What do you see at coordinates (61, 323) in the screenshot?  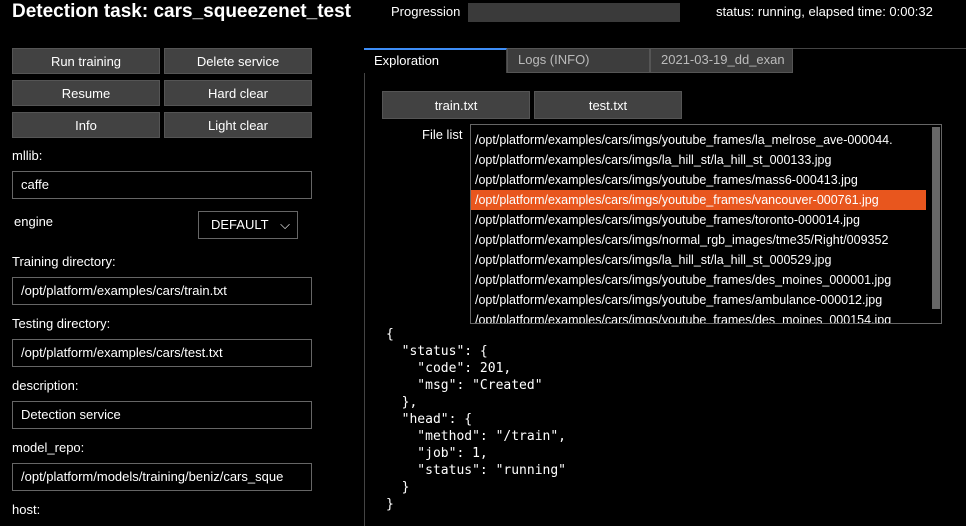 I see `testing-directory-label: Testing directory:` at bounding box center [61, 323].